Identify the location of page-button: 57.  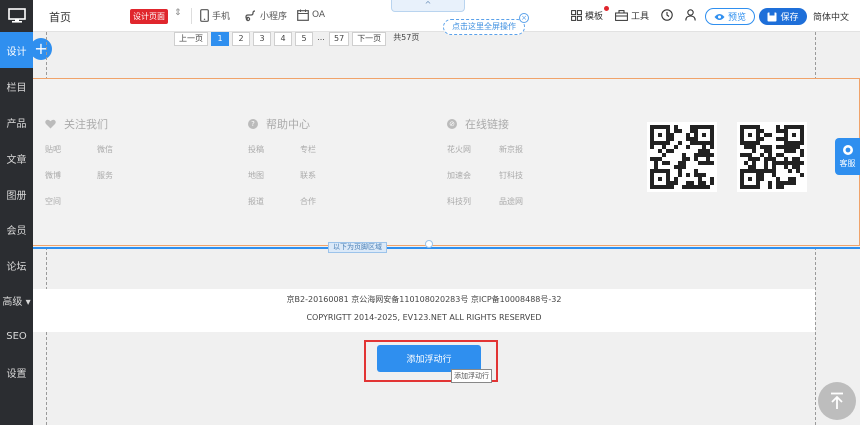
(339, 39).